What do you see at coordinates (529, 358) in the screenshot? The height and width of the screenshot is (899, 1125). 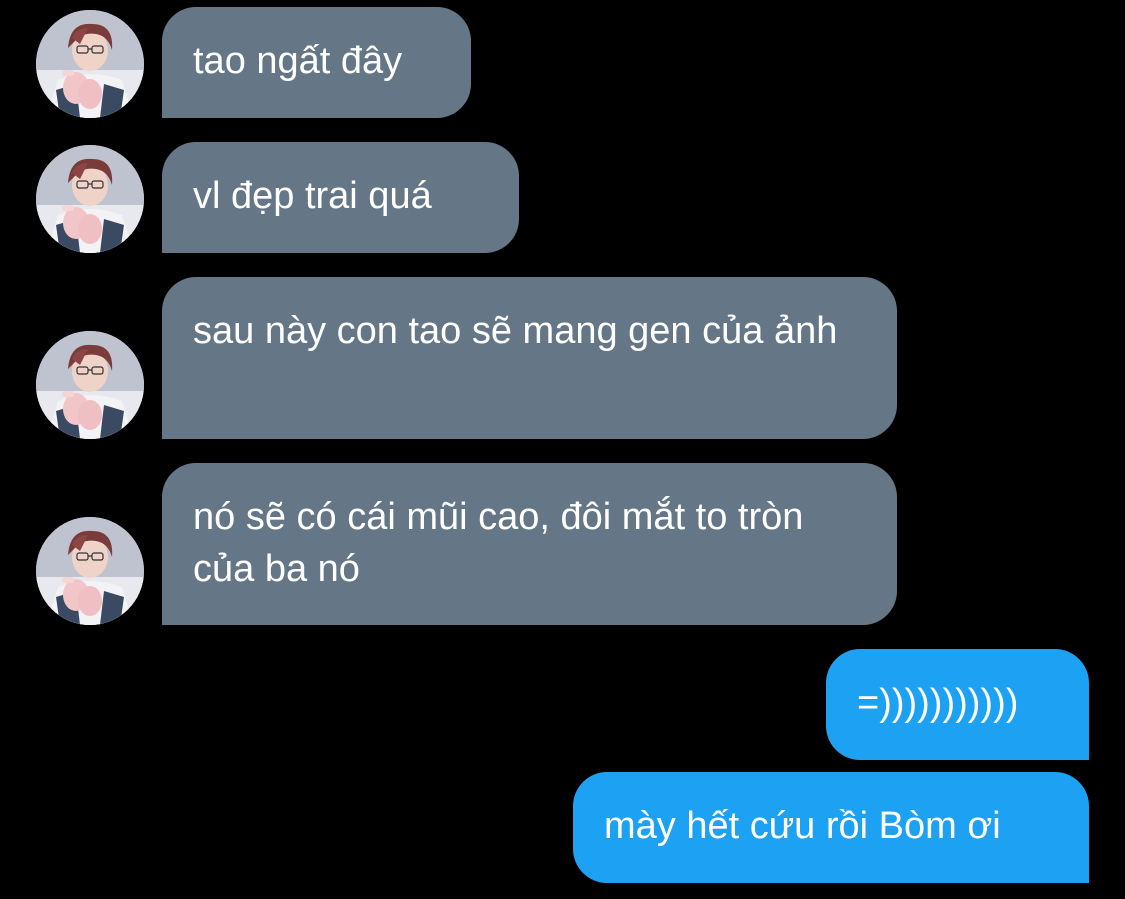 I see `received-message-bubble: sau này con tao sẽ mang gen của ảnh` at bounding box center [529, 358].